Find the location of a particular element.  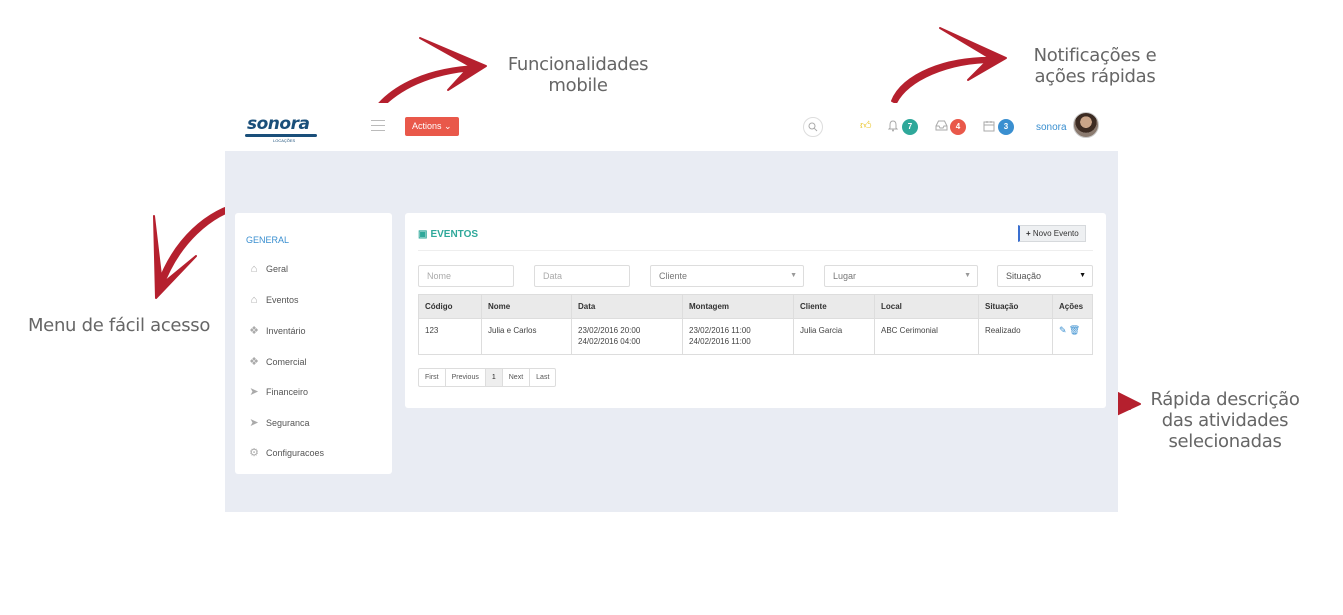

annotation-notifications: Notificações e ações rápidas is located at coordinates (1095, 66).